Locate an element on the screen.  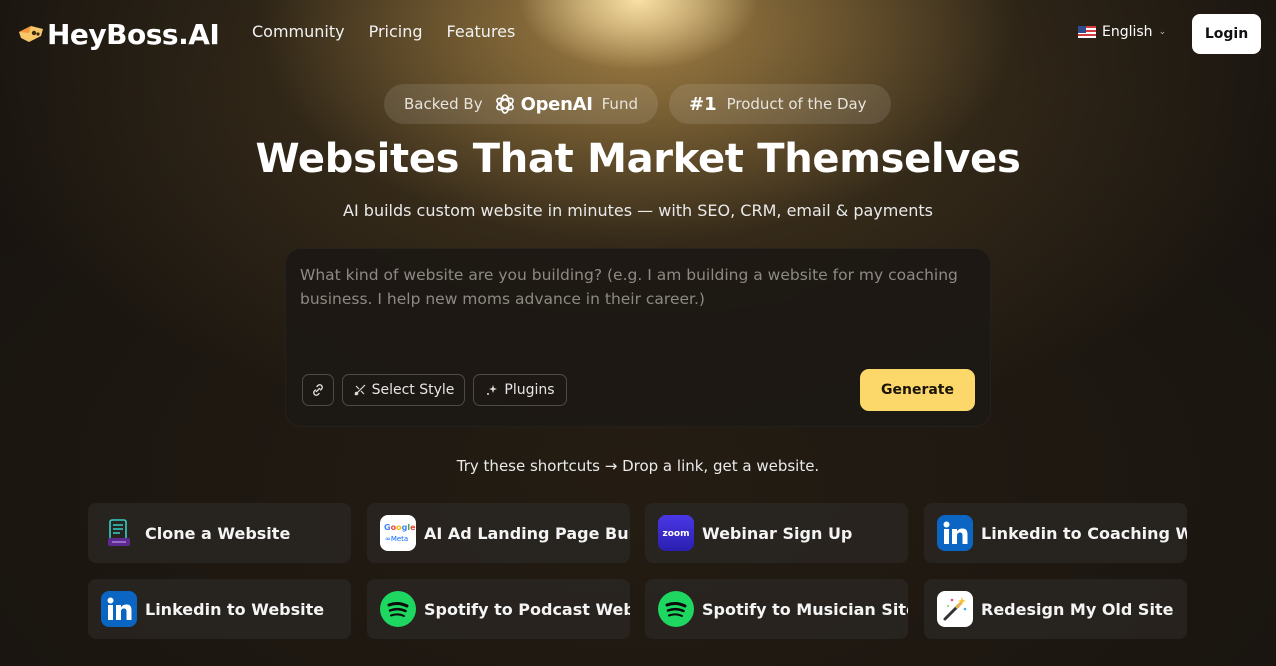
backed-by-openai-badge: Backed By OpenAI Fund is located at coordinates (521, 104).